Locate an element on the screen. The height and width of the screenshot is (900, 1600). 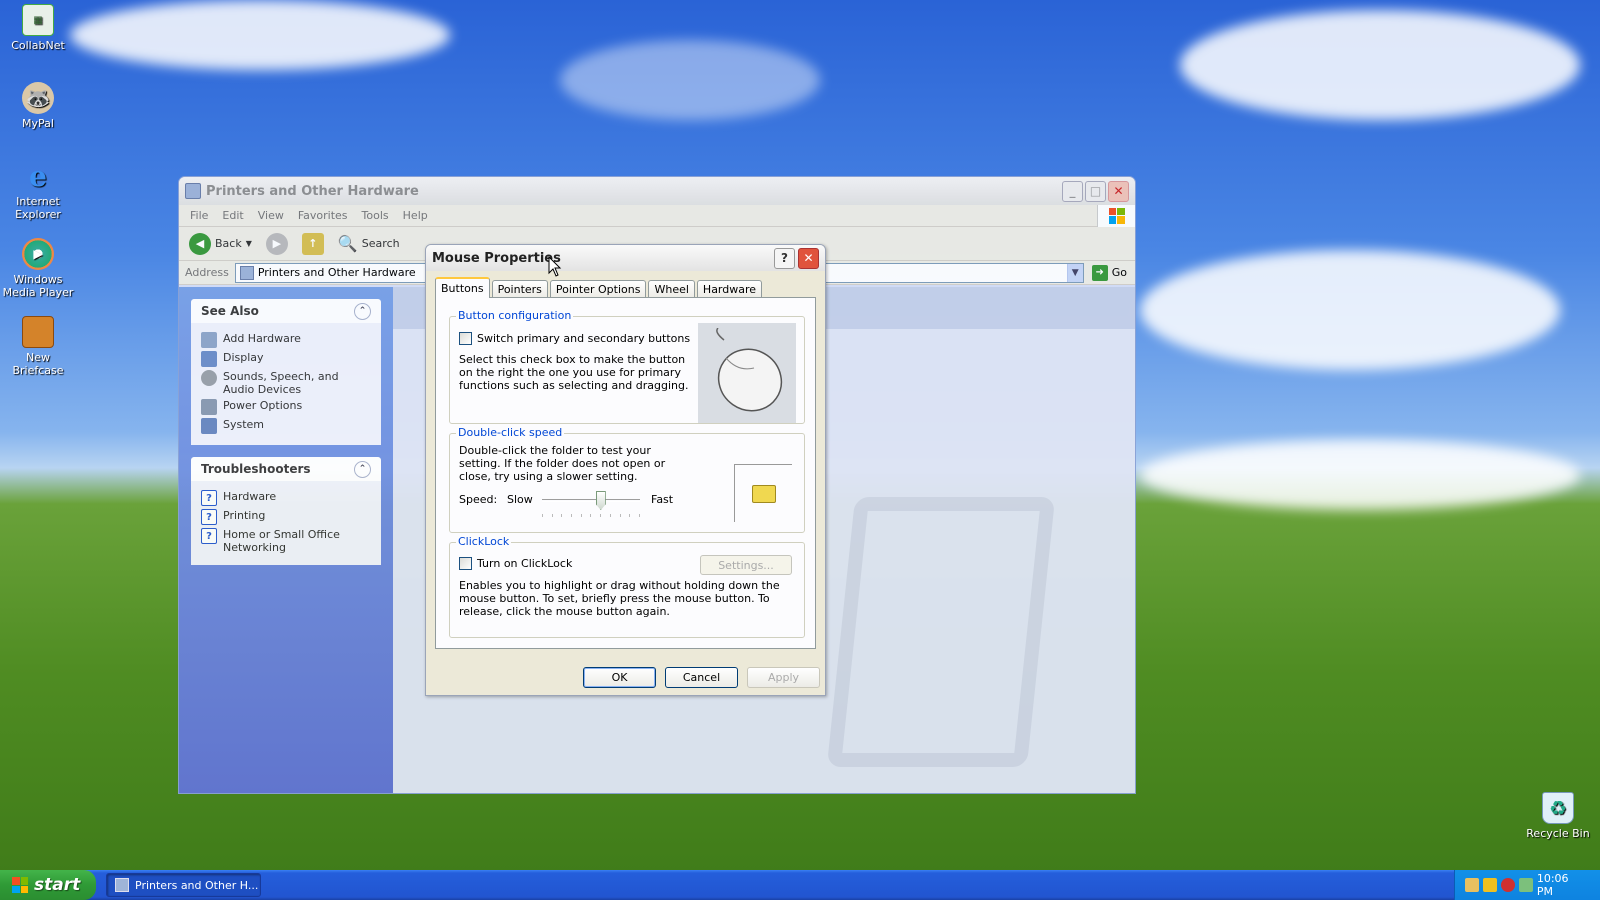
slider-ticks is located at coordinates (591, 515).